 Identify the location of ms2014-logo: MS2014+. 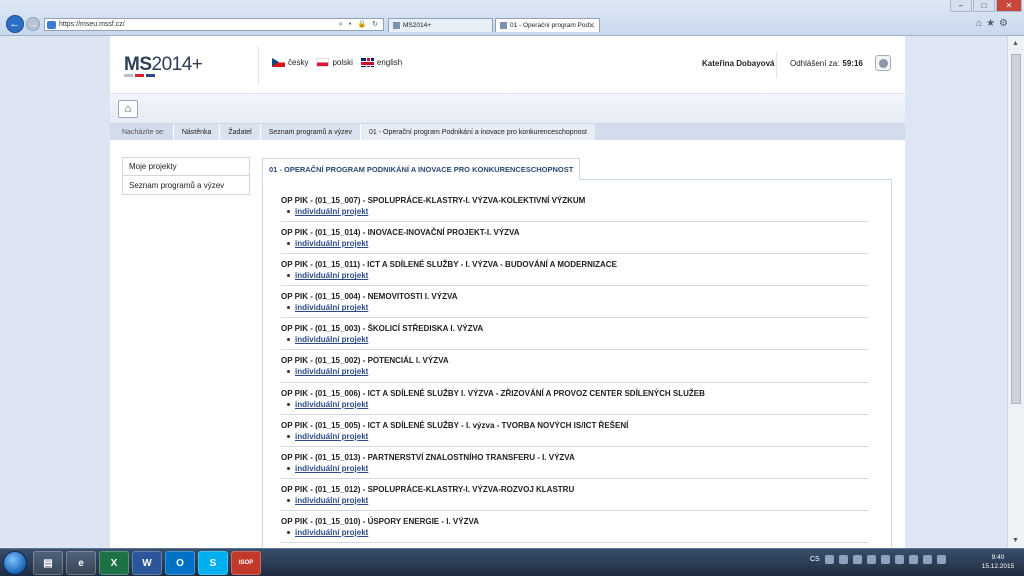
(163, 65).